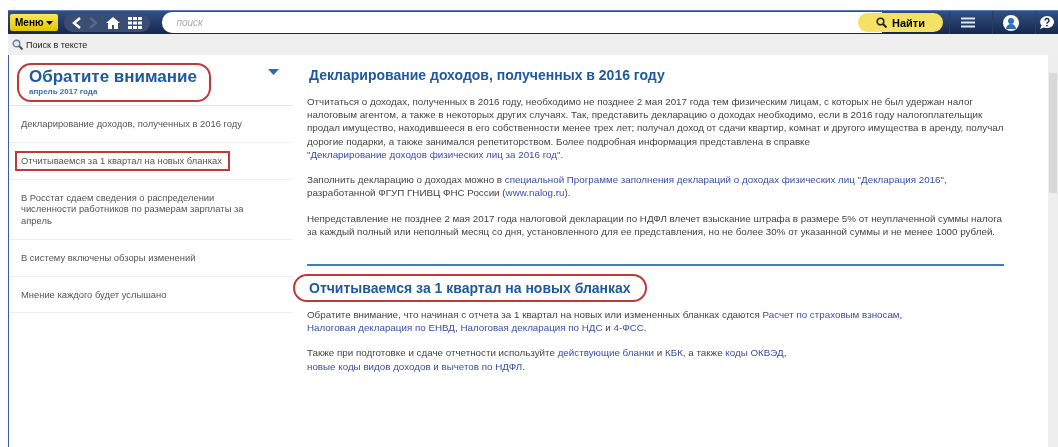 This screenshot has width=1058, height=447. What do you see at coordinates (531, 328) in the screenshot?
I see `link: Налоговая декларация по НДС` at bounding box center [531, 328].